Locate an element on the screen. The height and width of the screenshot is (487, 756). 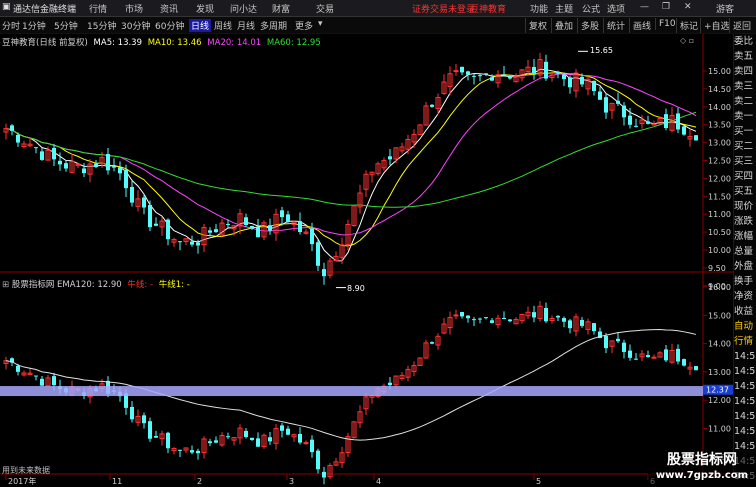
menu-ask: 问小达 is located at coordinates (243, 8).